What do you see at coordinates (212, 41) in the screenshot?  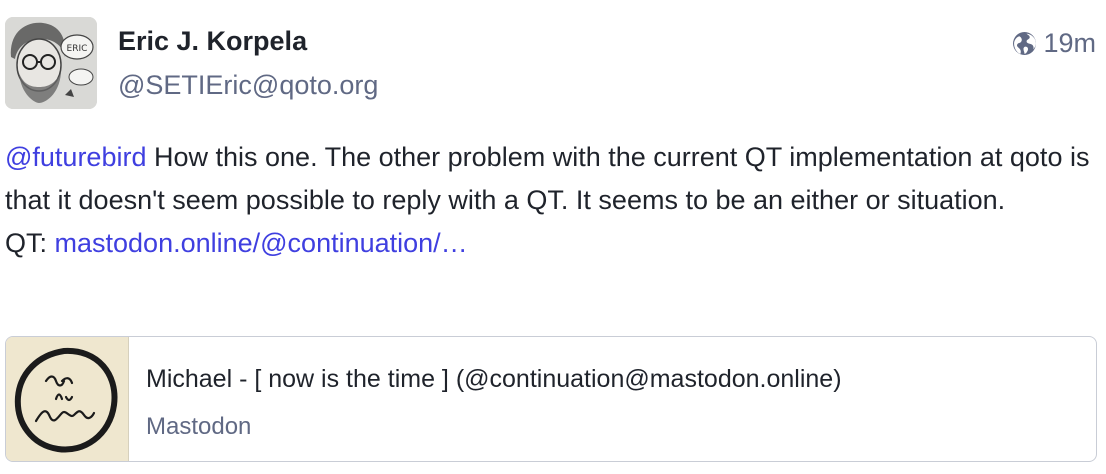 I see `author-display-name: Eric J. Korpela` at bounding box center [212, 41].